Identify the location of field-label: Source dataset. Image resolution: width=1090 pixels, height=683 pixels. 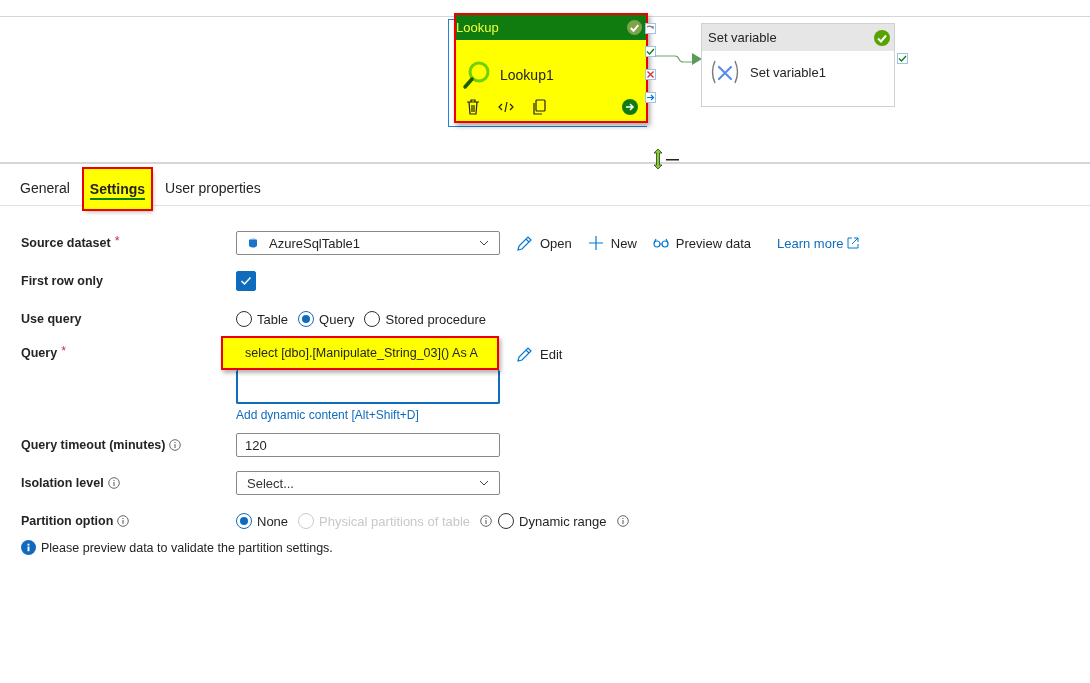
(66, 243).